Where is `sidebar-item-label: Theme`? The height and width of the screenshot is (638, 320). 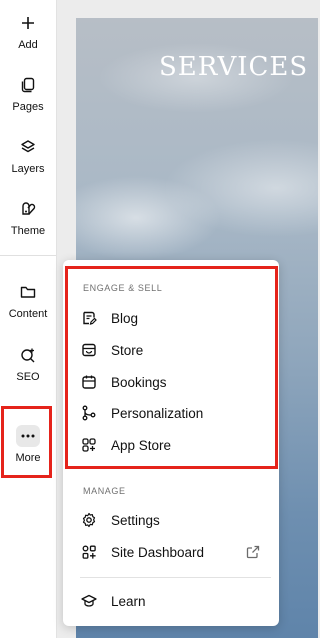
sidebar-item-label: Theme is located at coordinates (28, 231).